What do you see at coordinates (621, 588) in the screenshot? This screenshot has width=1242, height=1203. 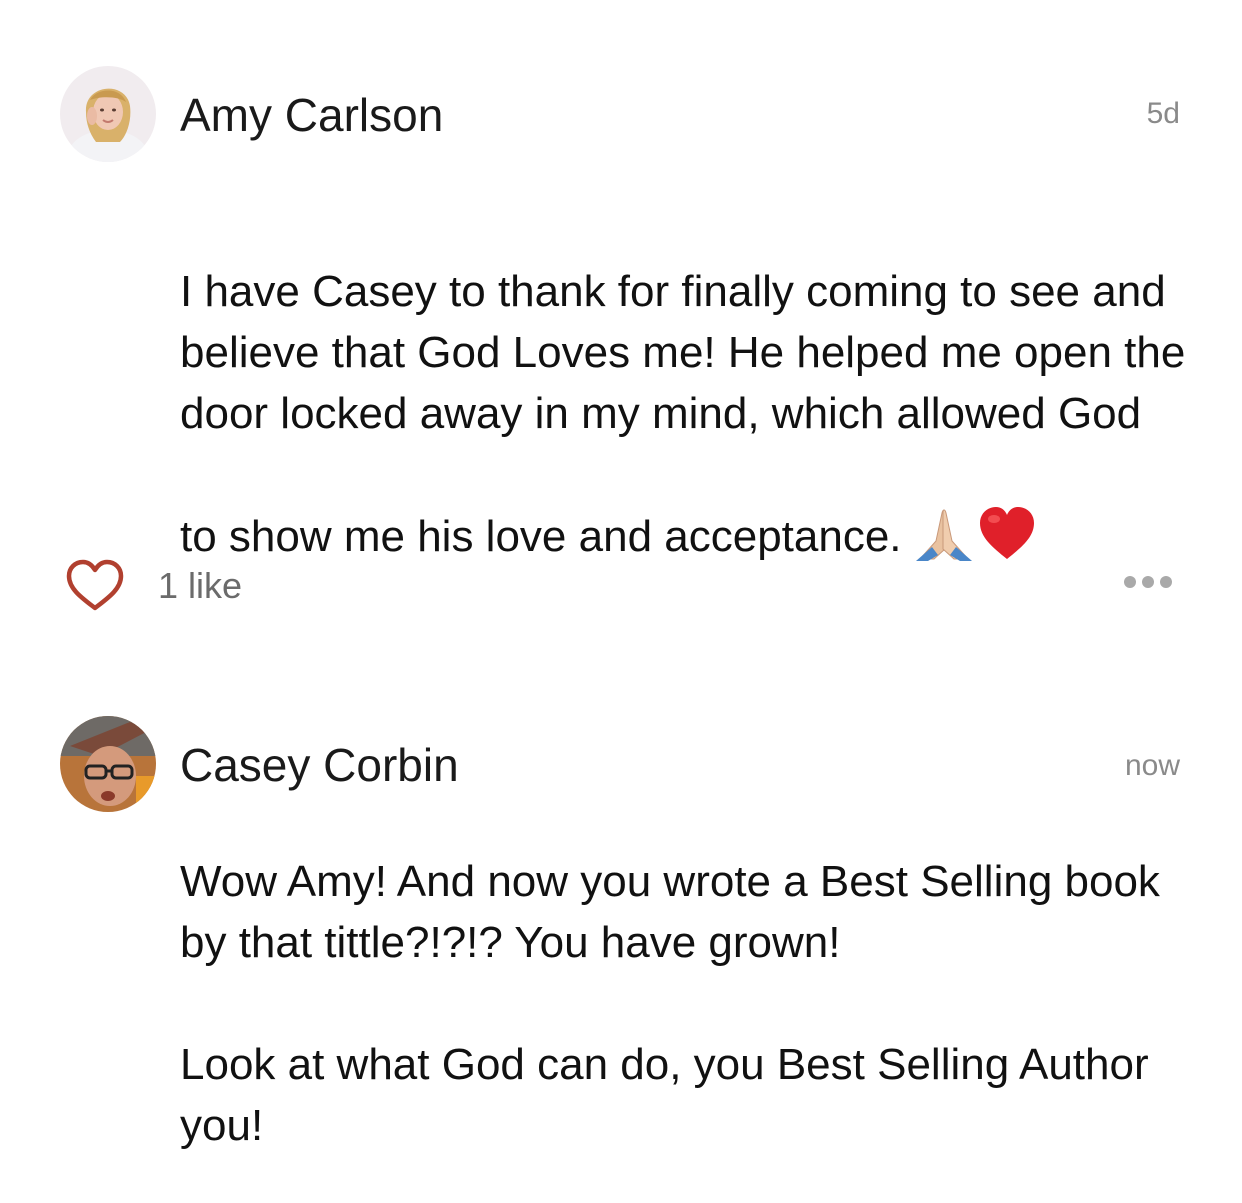 I see `comment-actions: 1 like` at bounding box center [621, 588].